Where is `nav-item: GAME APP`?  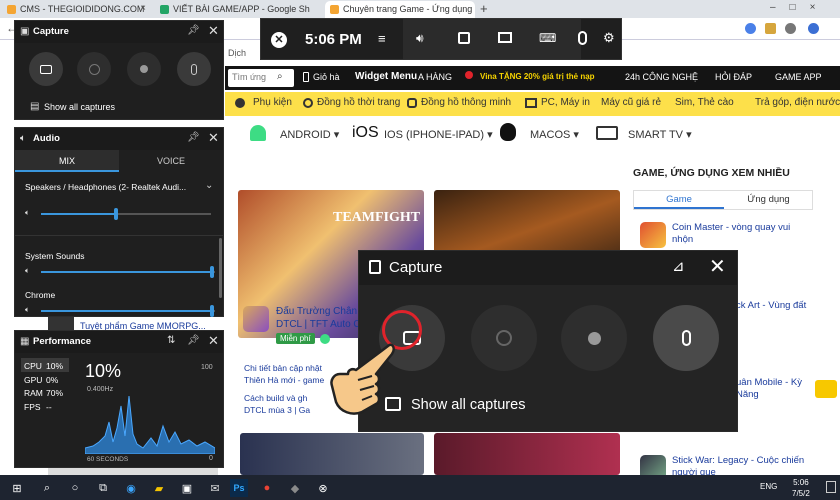
nav-item: GAME APP is located at coordinates (798, 77).